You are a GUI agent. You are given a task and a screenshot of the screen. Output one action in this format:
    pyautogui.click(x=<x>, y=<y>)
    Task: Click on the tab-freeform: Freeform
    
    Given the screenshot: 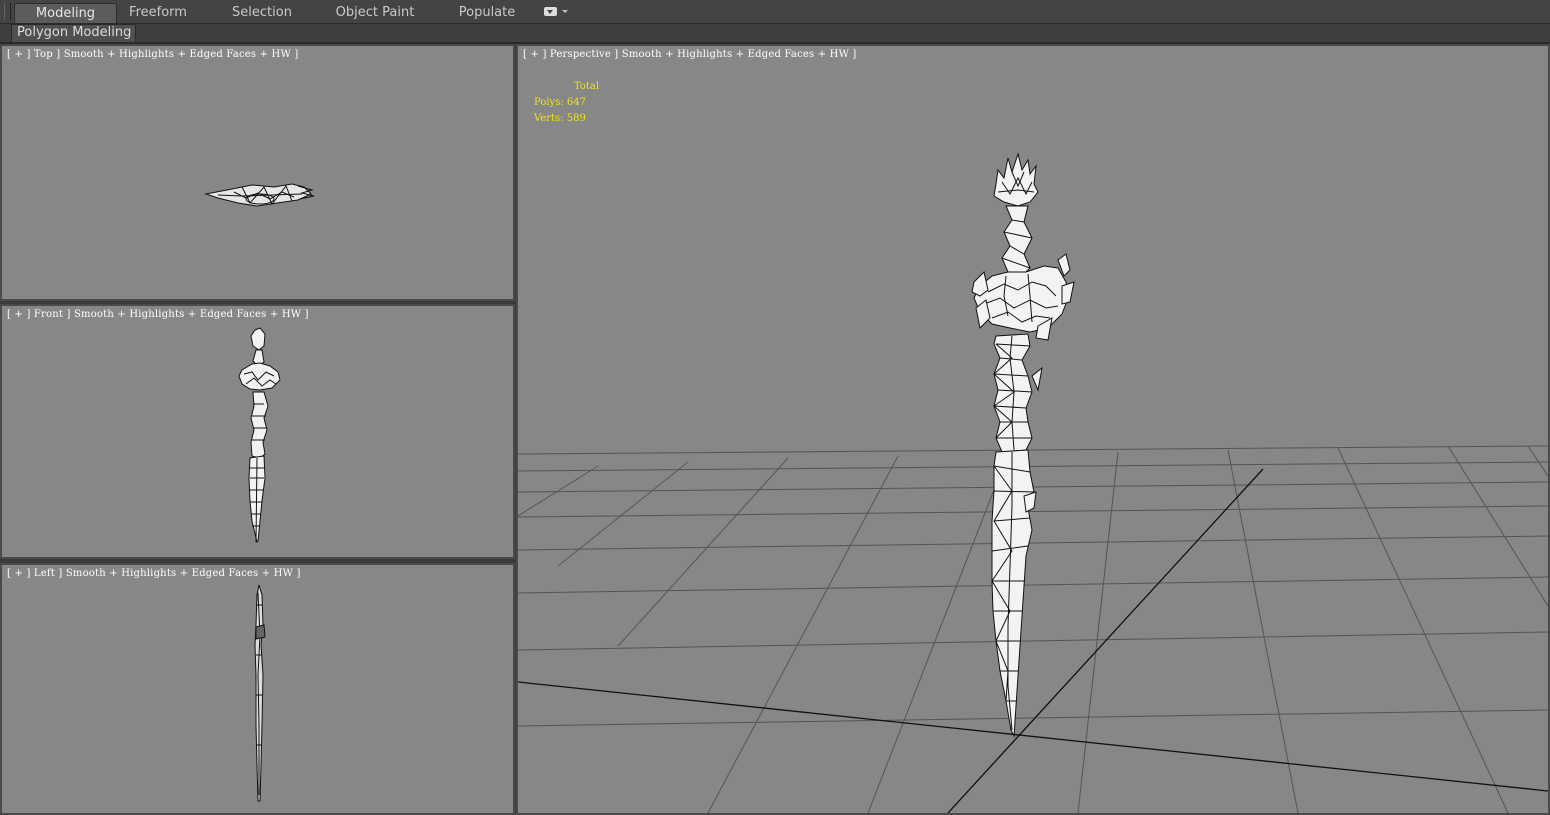 What is the action you would take?
    pyautogui.click(x=158, y=13)
    